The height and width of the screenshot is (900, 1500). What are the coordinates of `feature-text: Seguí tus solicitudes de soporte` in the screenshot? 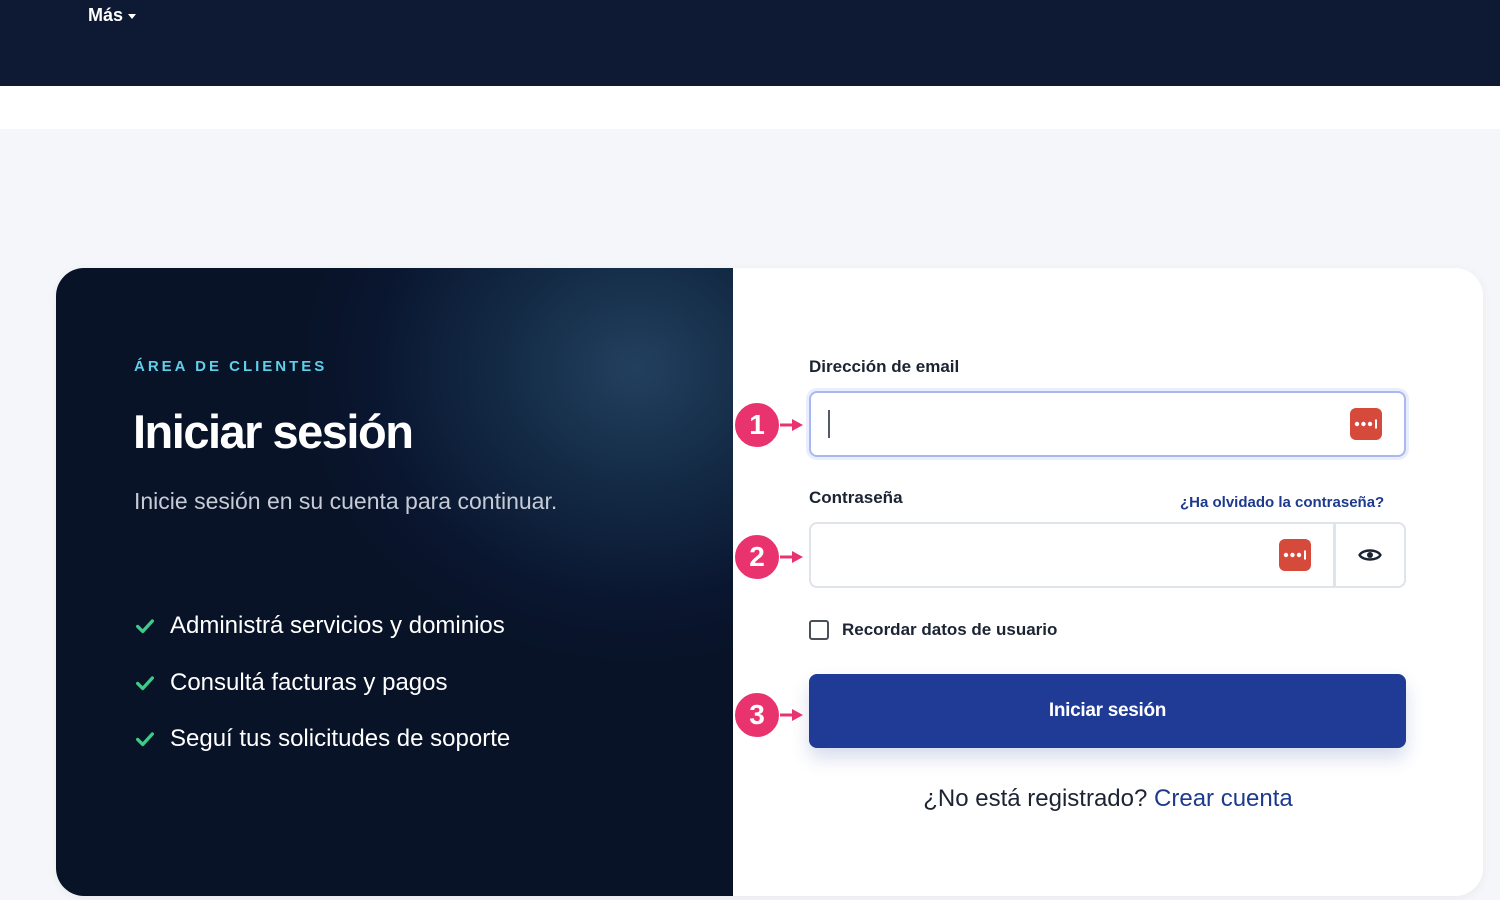 It's located at (340, 739).